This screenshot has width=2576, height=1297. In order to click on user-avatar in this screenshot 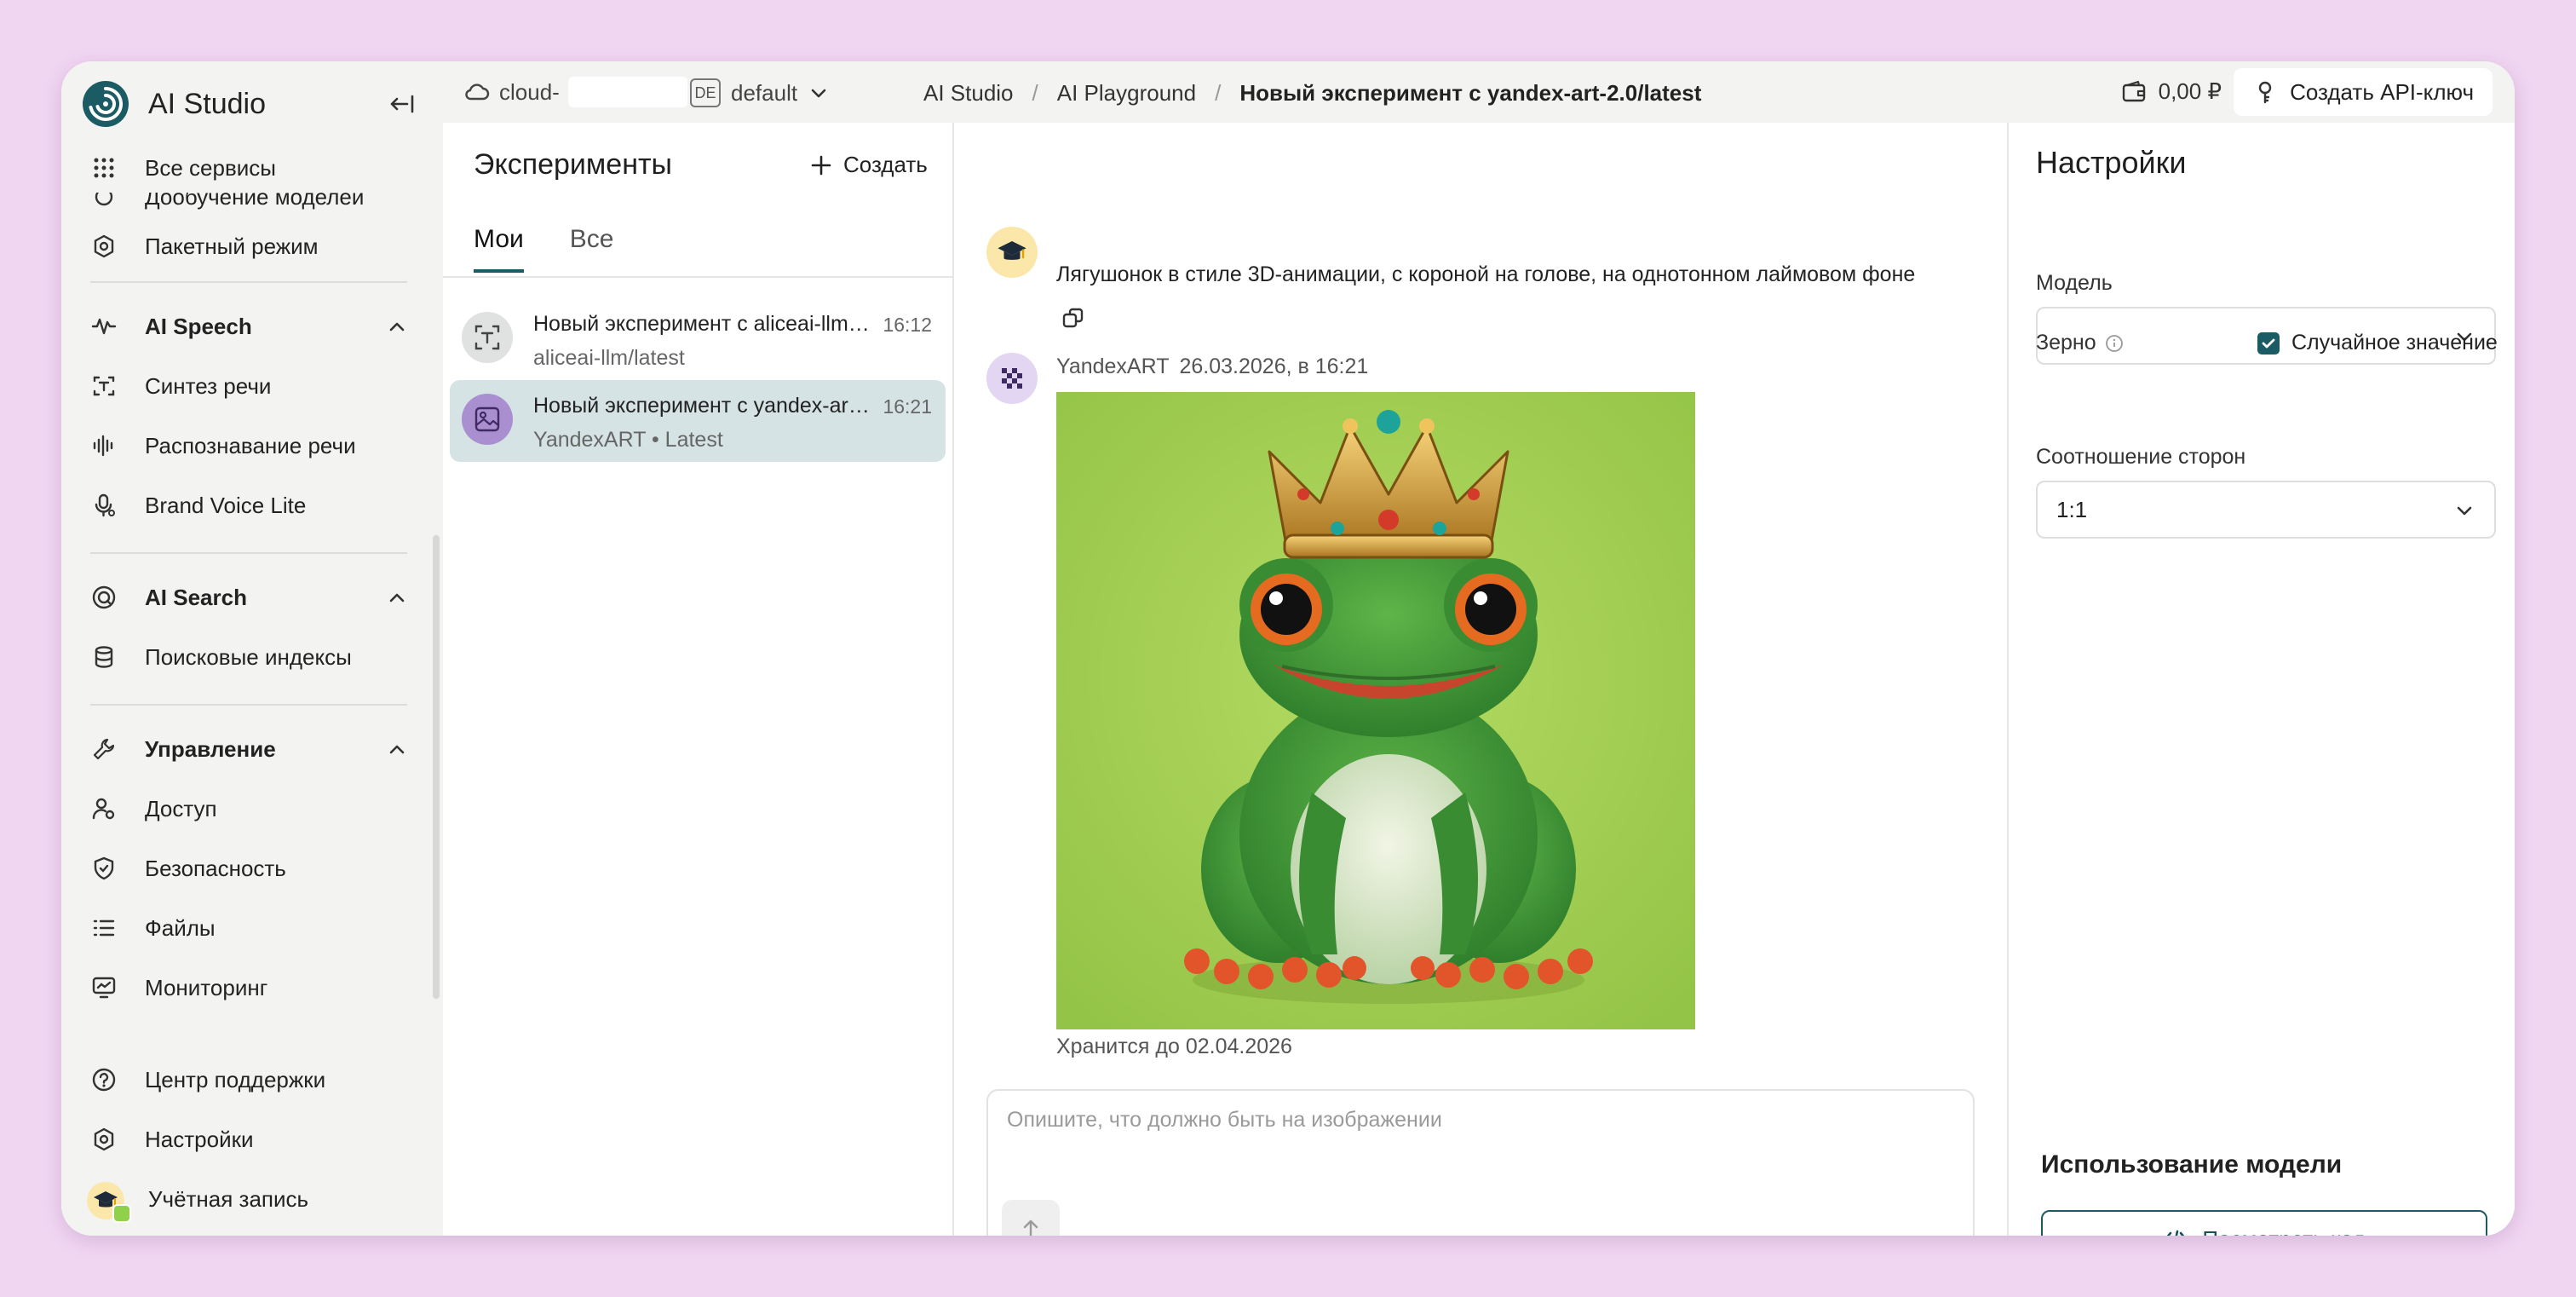, I will do `click(1012, 252)`.